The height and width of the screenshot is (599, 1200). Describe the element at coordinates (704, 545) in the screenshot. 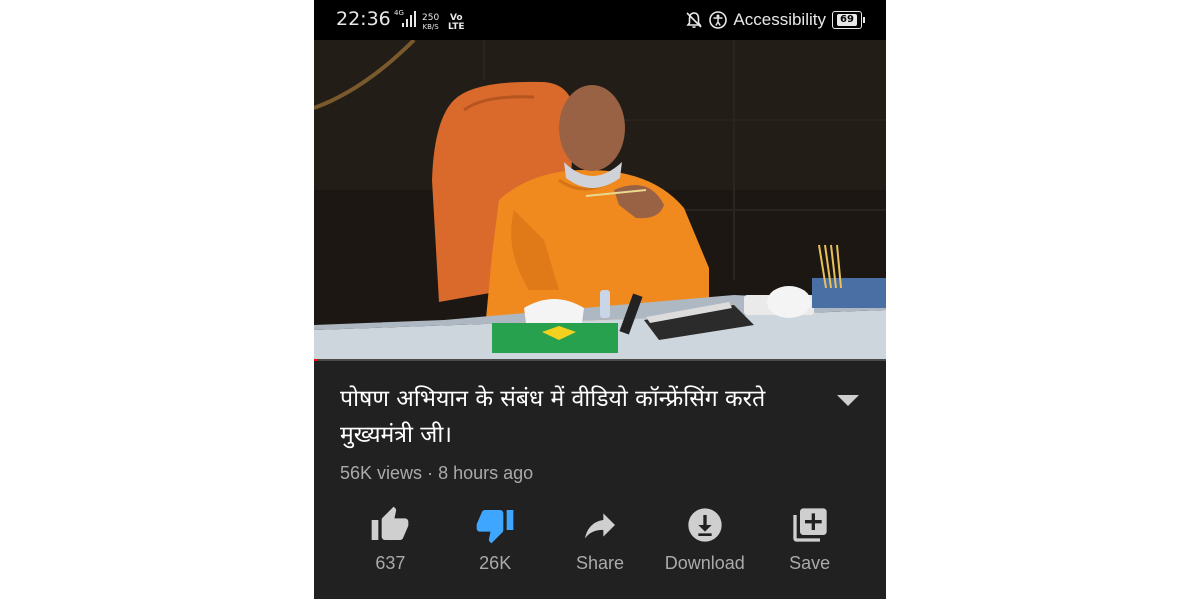

I see `download-button: Download` at that location.